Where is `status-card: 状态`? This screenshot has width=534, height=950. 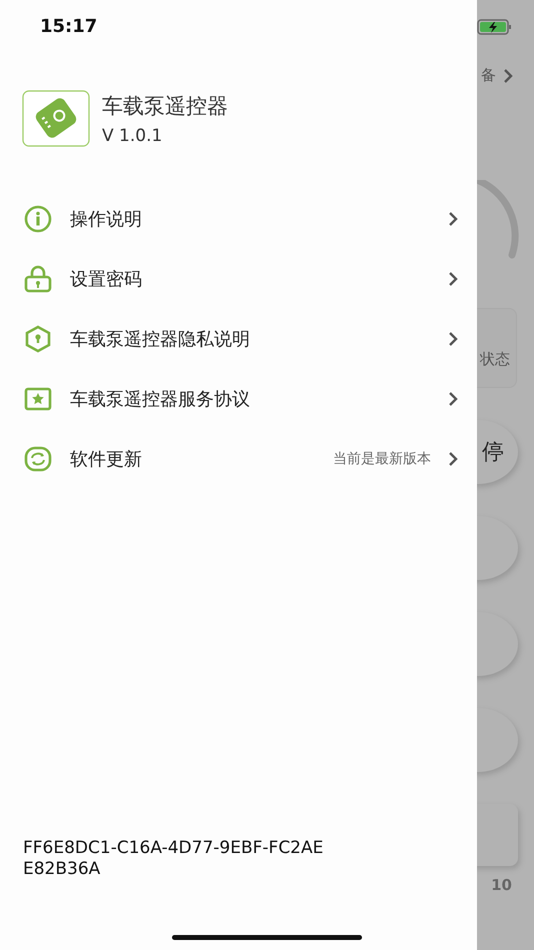
status-card: 状态 is located at coordinates (497, 348).